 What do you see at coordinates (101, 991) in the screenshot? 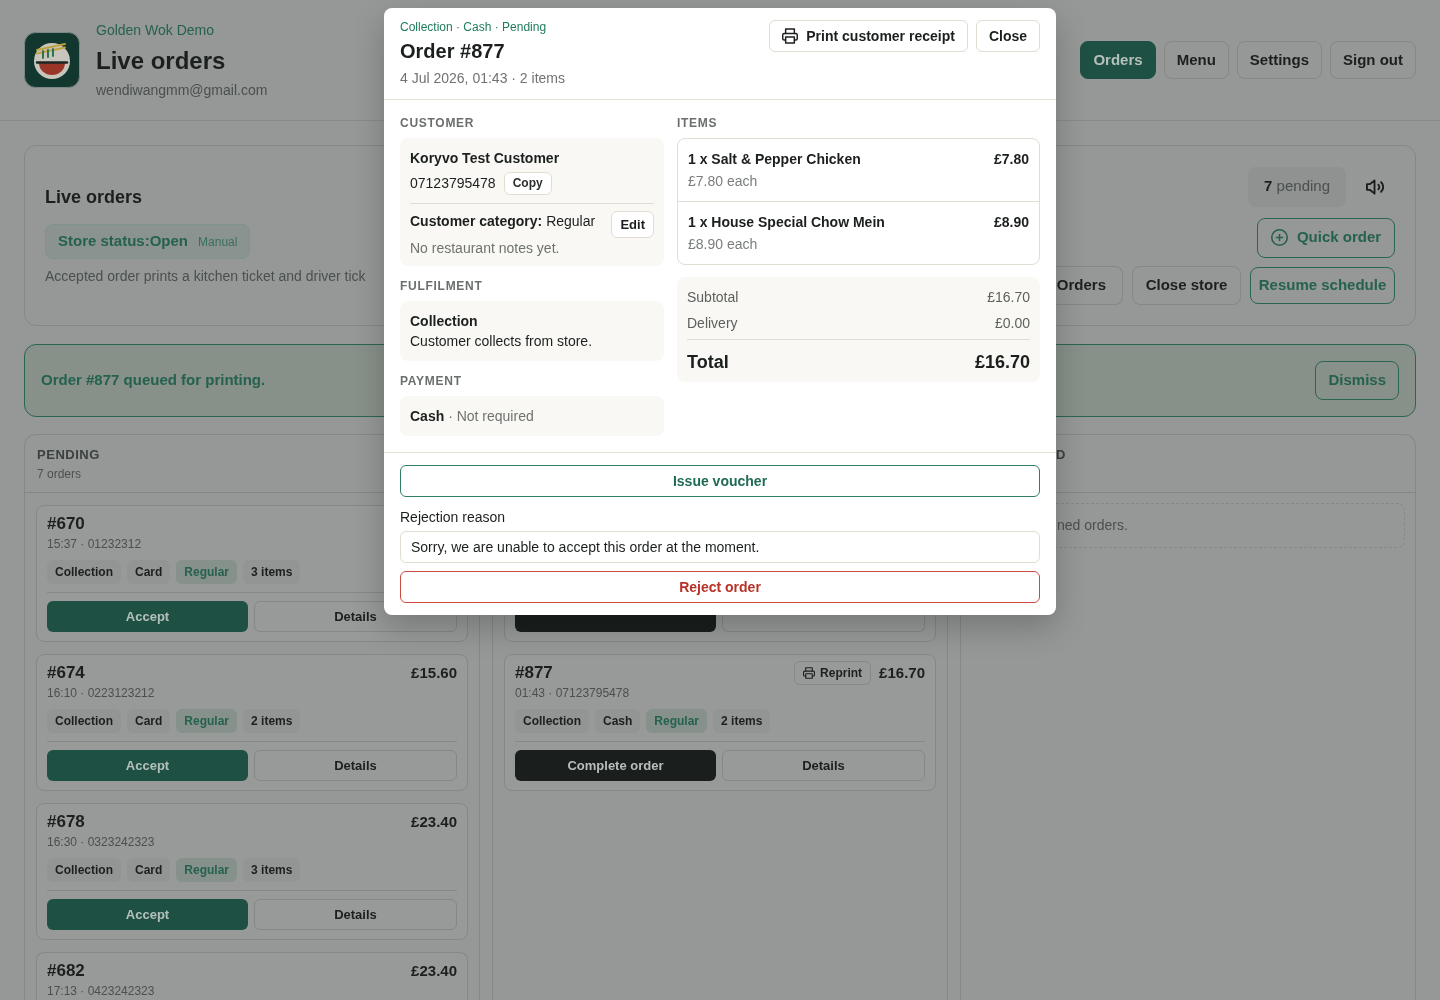
I see `order-meta: 17:13 · 0423242323` at bounding box center [101, 991].